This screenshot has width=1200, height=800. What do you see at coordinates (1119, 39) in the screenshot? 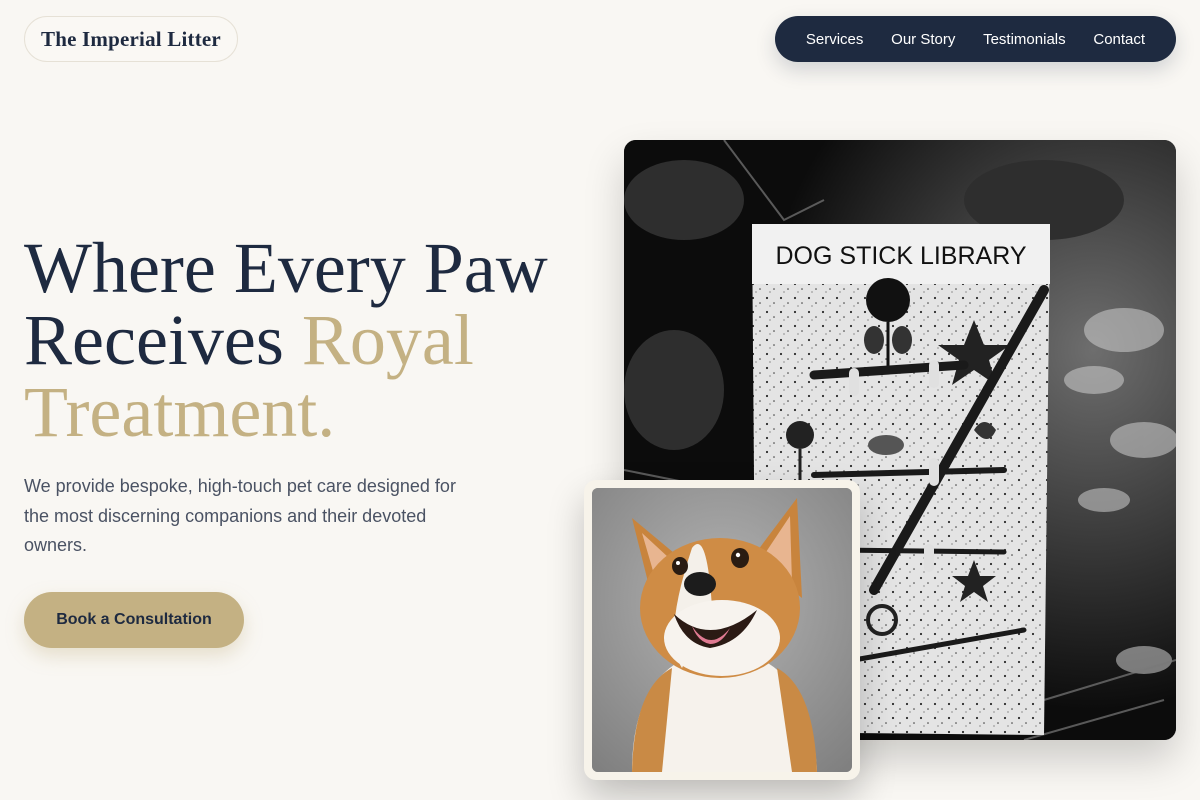
I see `nav-contact-link: Contact` at bounding box center [1119, 39].